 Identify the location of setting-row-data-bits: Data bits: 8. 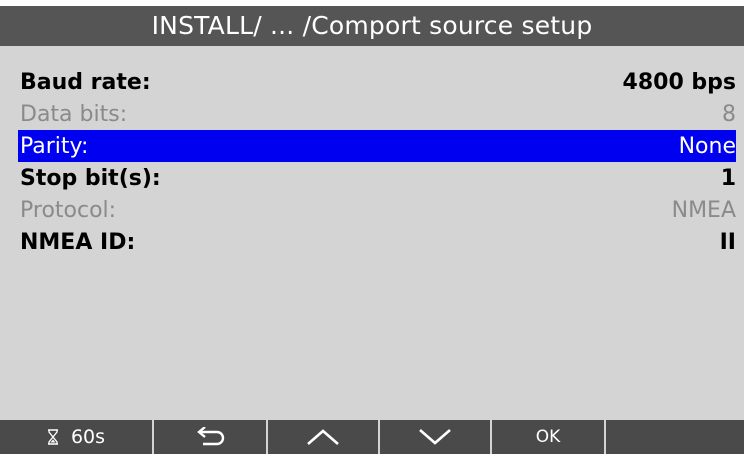
(377, 114).